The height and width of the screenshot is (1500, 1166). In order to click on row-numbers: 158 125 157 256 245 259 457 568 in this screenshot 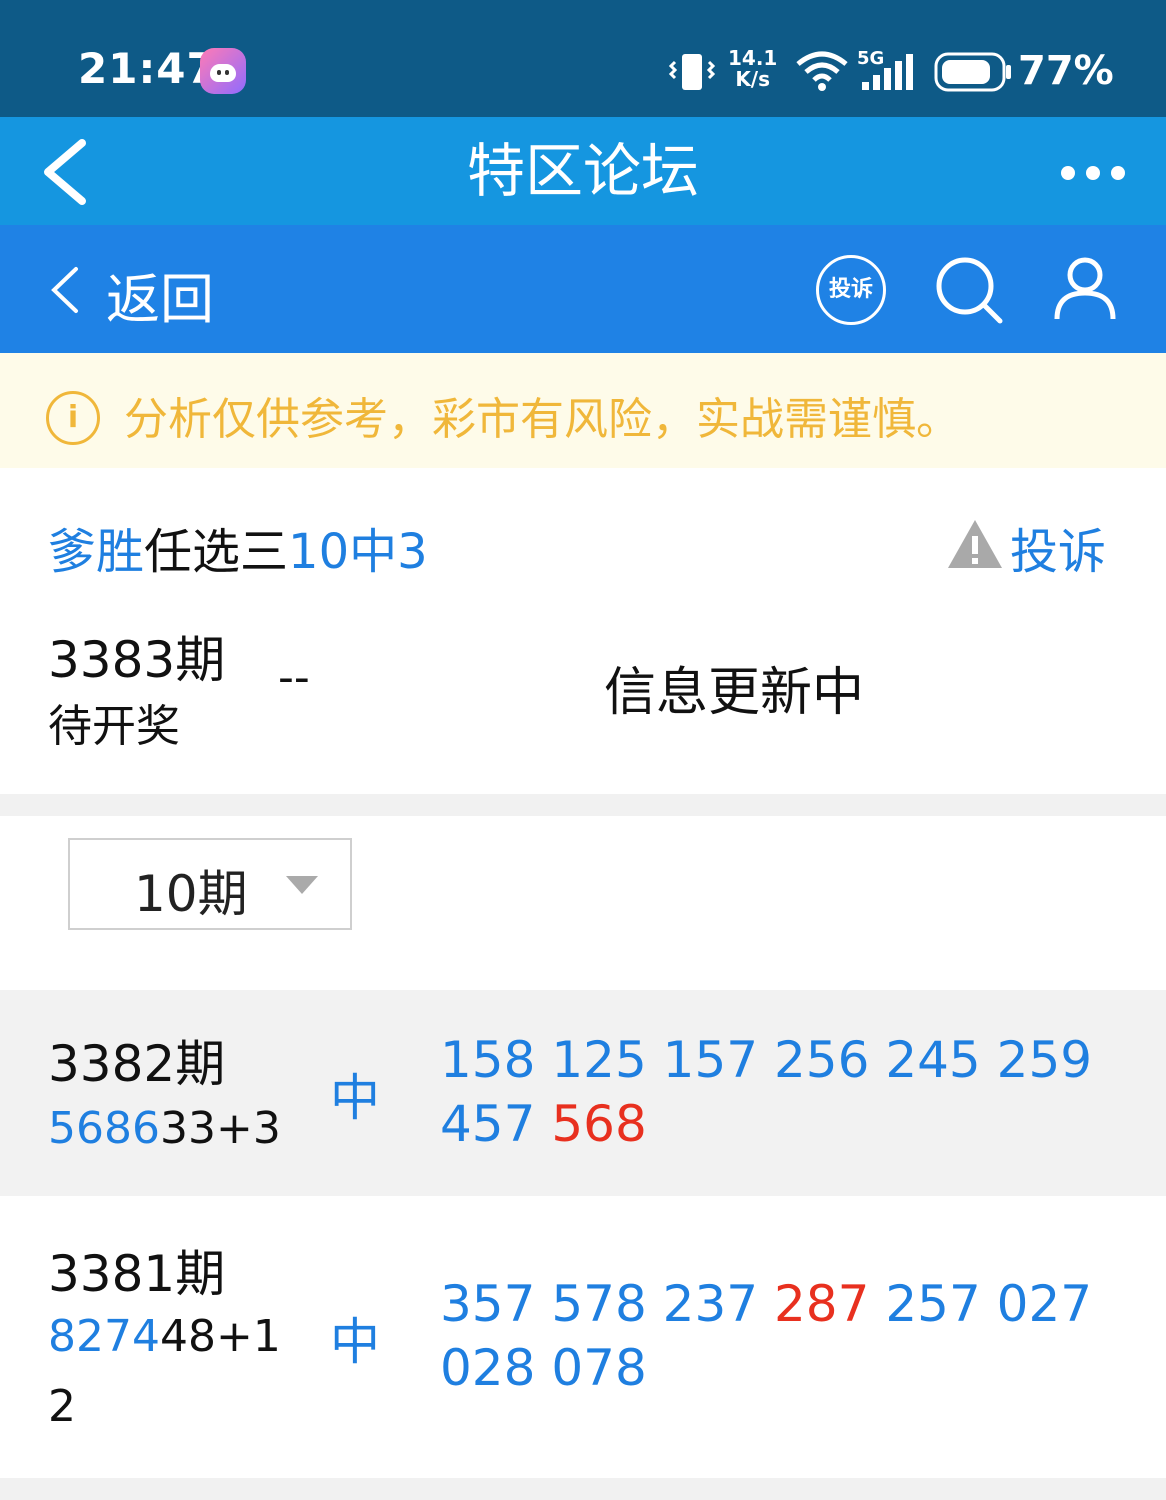, I will do `click(766, 1092)`.